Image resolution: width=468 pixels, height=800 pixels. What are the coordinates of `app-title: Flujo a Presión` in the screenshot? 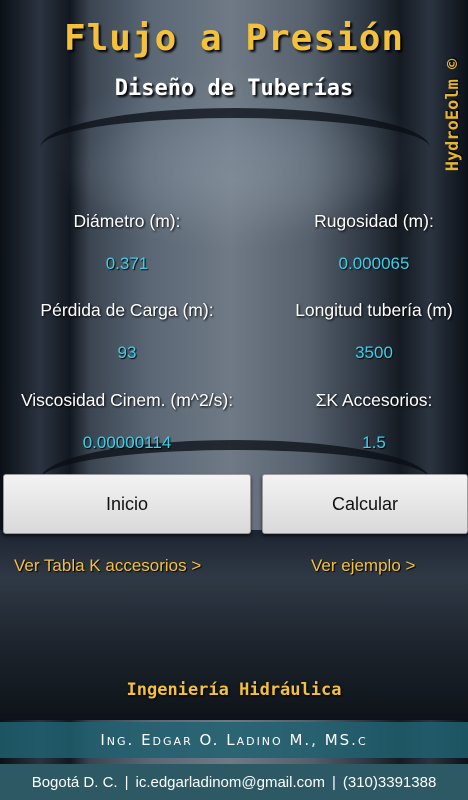 It's located at (234, 38).